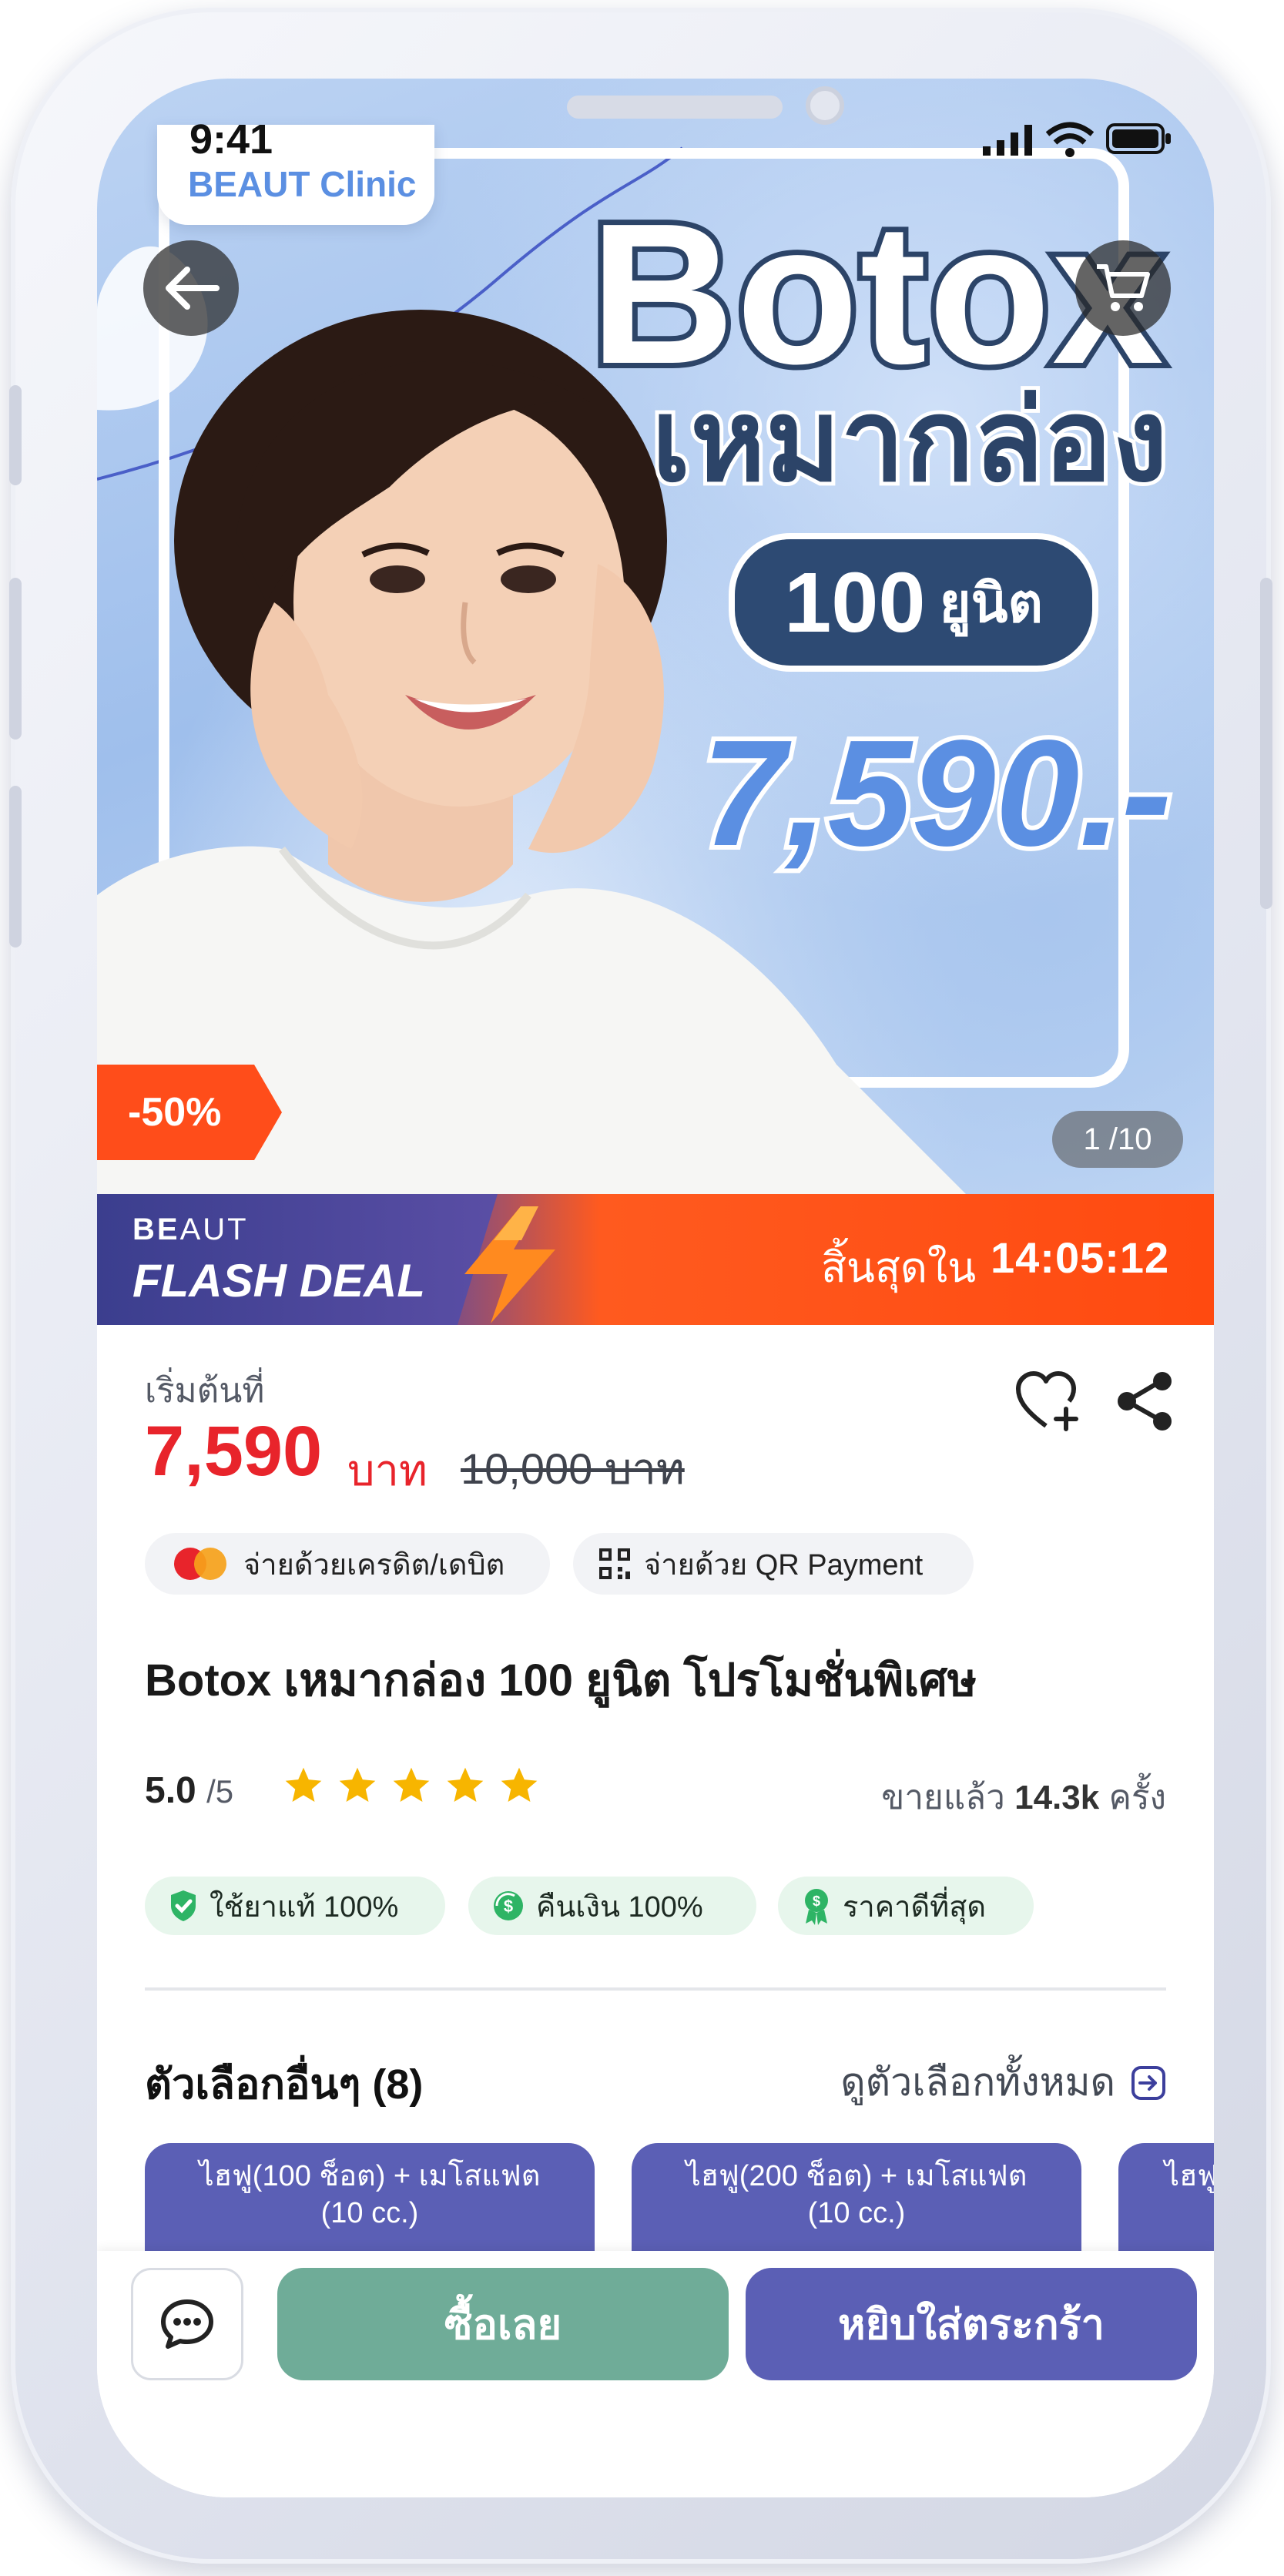 The height and width of the screenshot is (2576, 1284). What do you see at coordinates (971, 2324) in the screenshot?
I see `add-to-cart-button: หยิบใส่ตระกร้า` at bounding box center [971, 2324].